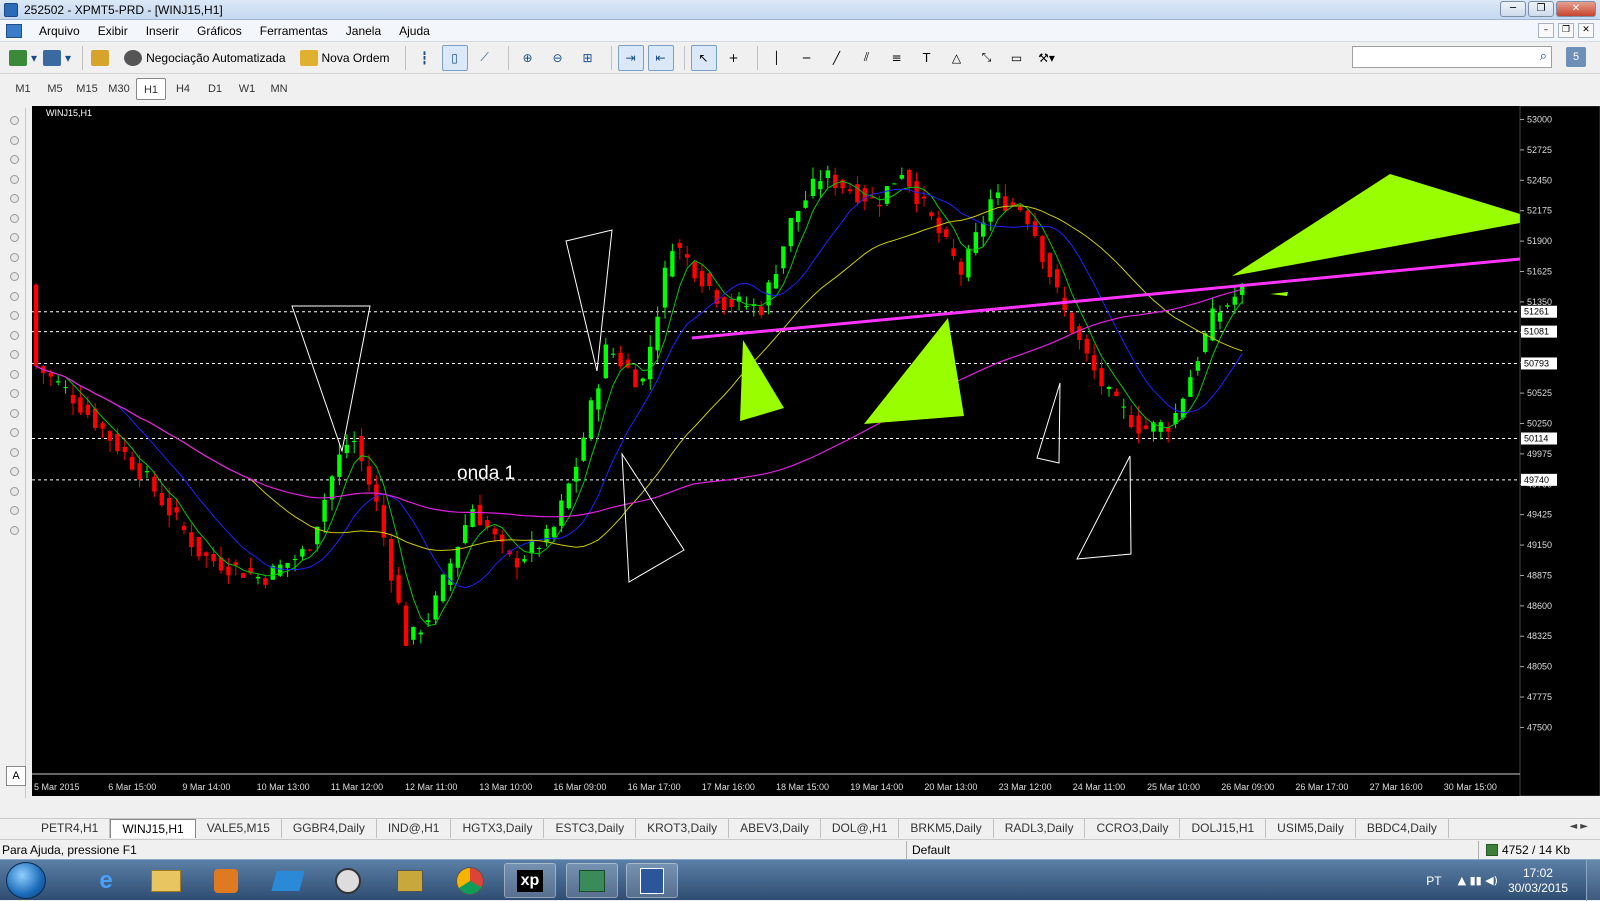  What do you see at coordinates (151, 89) in the screenshot?
I see `timeframe-h1: H1` at bounding box center [151, 89].